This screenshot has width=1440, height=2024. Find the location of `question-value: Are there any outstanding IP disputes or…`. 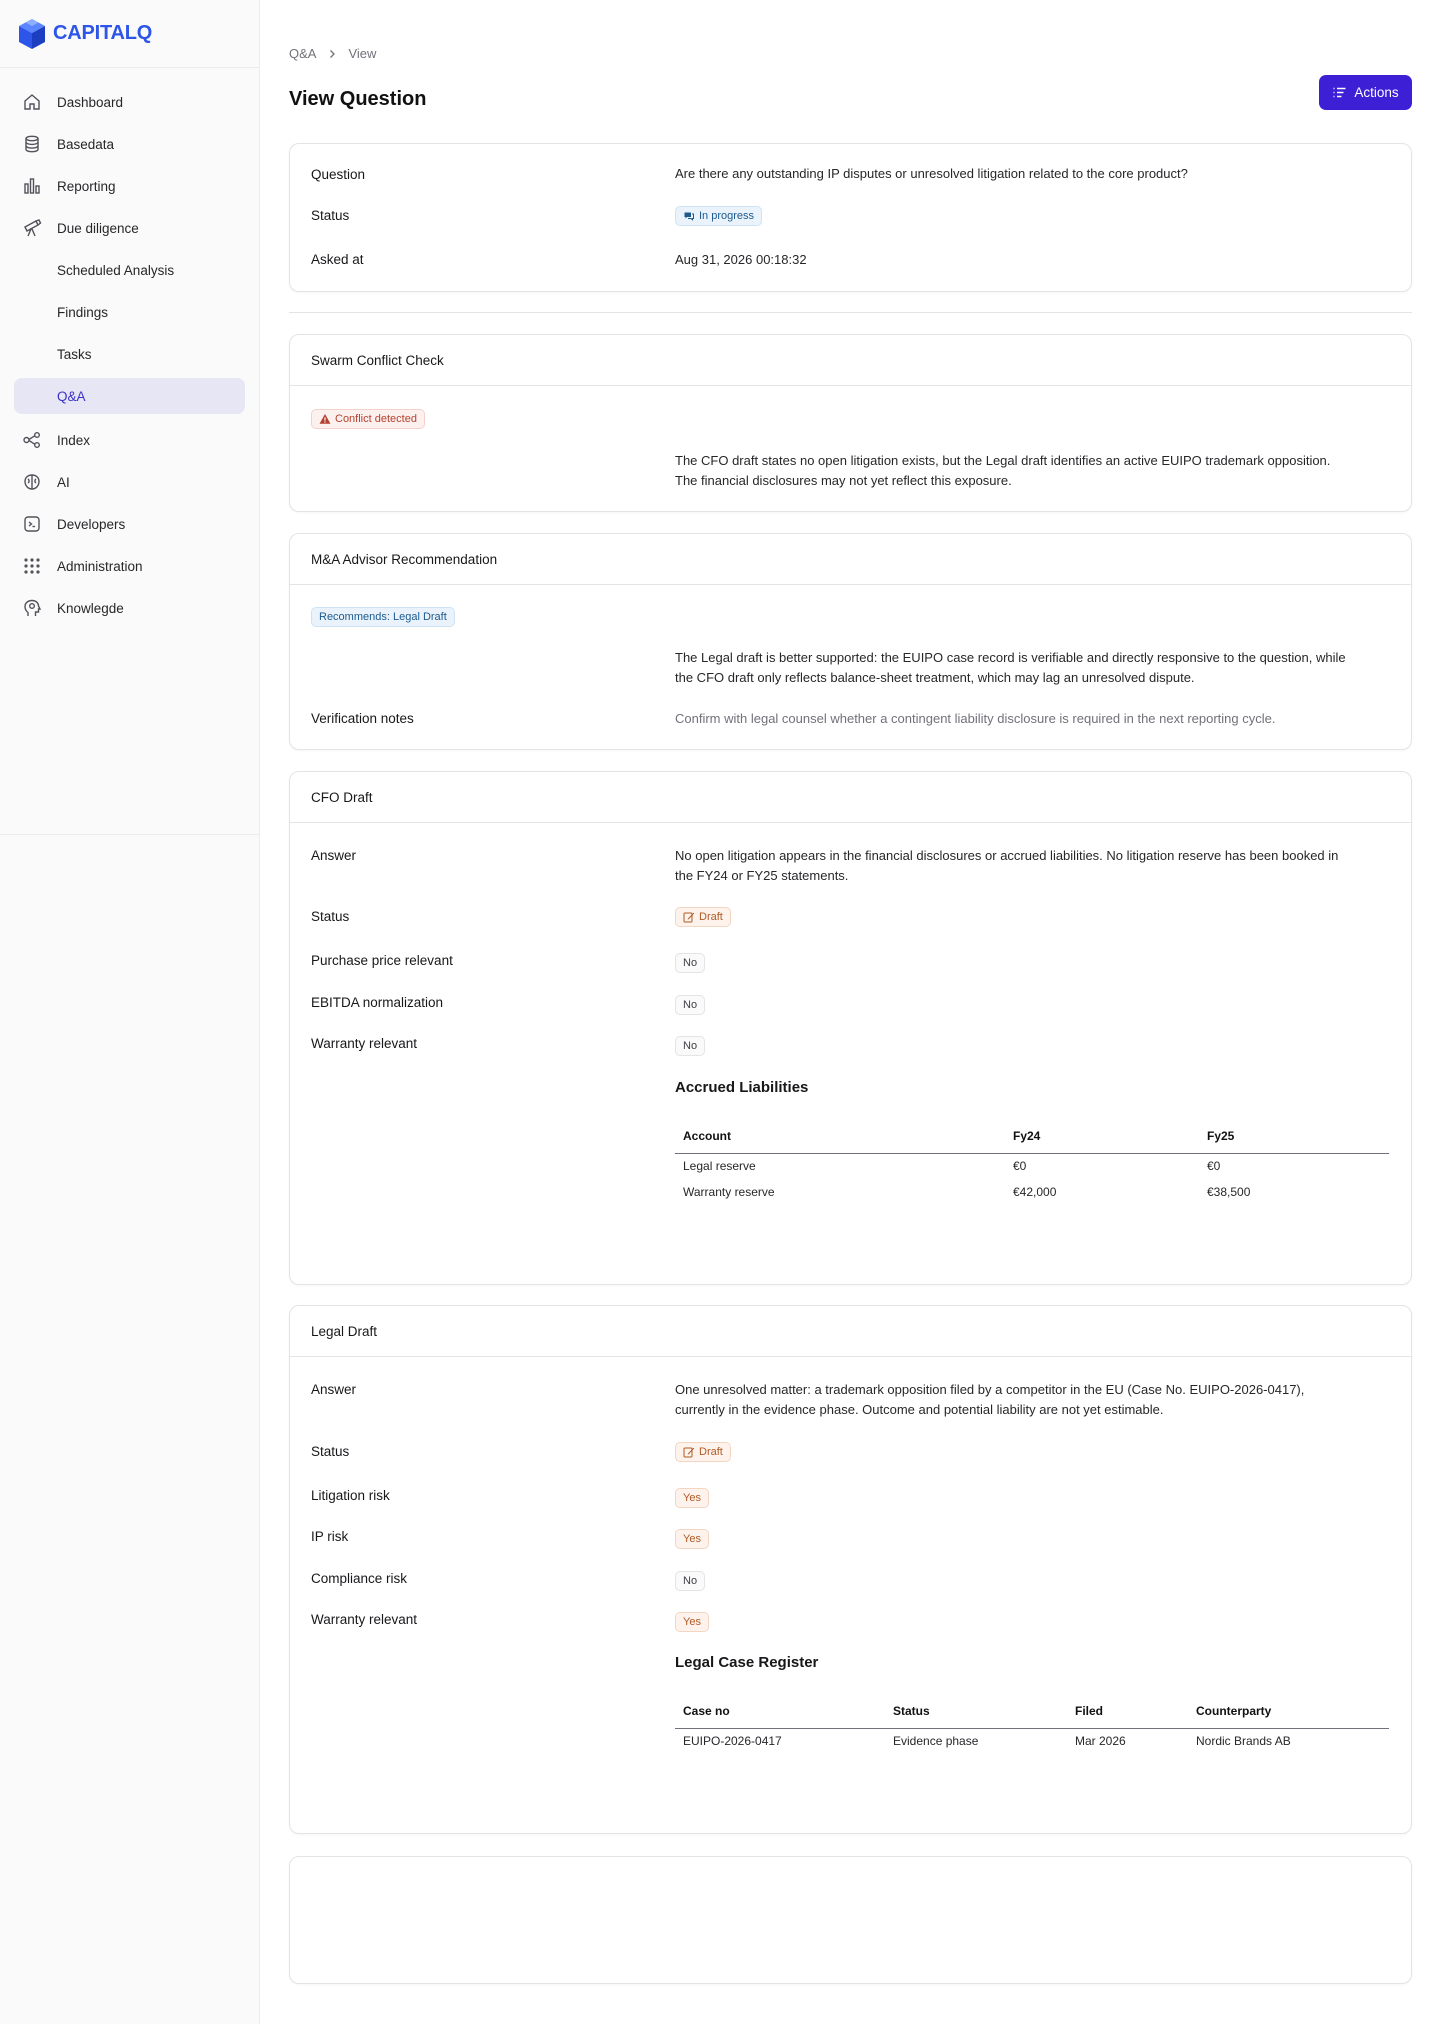

question-value: Are there any outstanding IP disputes or… is located at coordinates (931, 173).